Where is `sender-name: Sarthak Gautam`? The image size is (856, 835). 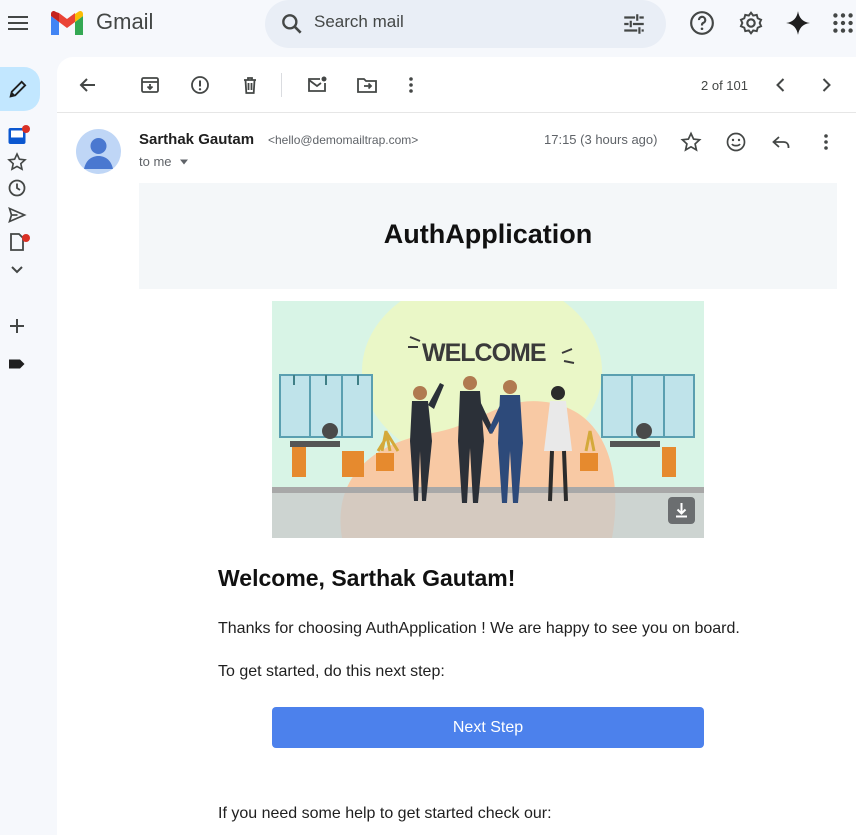
sender-name: Sarthak Gautam is located at coordinates (196, 139).